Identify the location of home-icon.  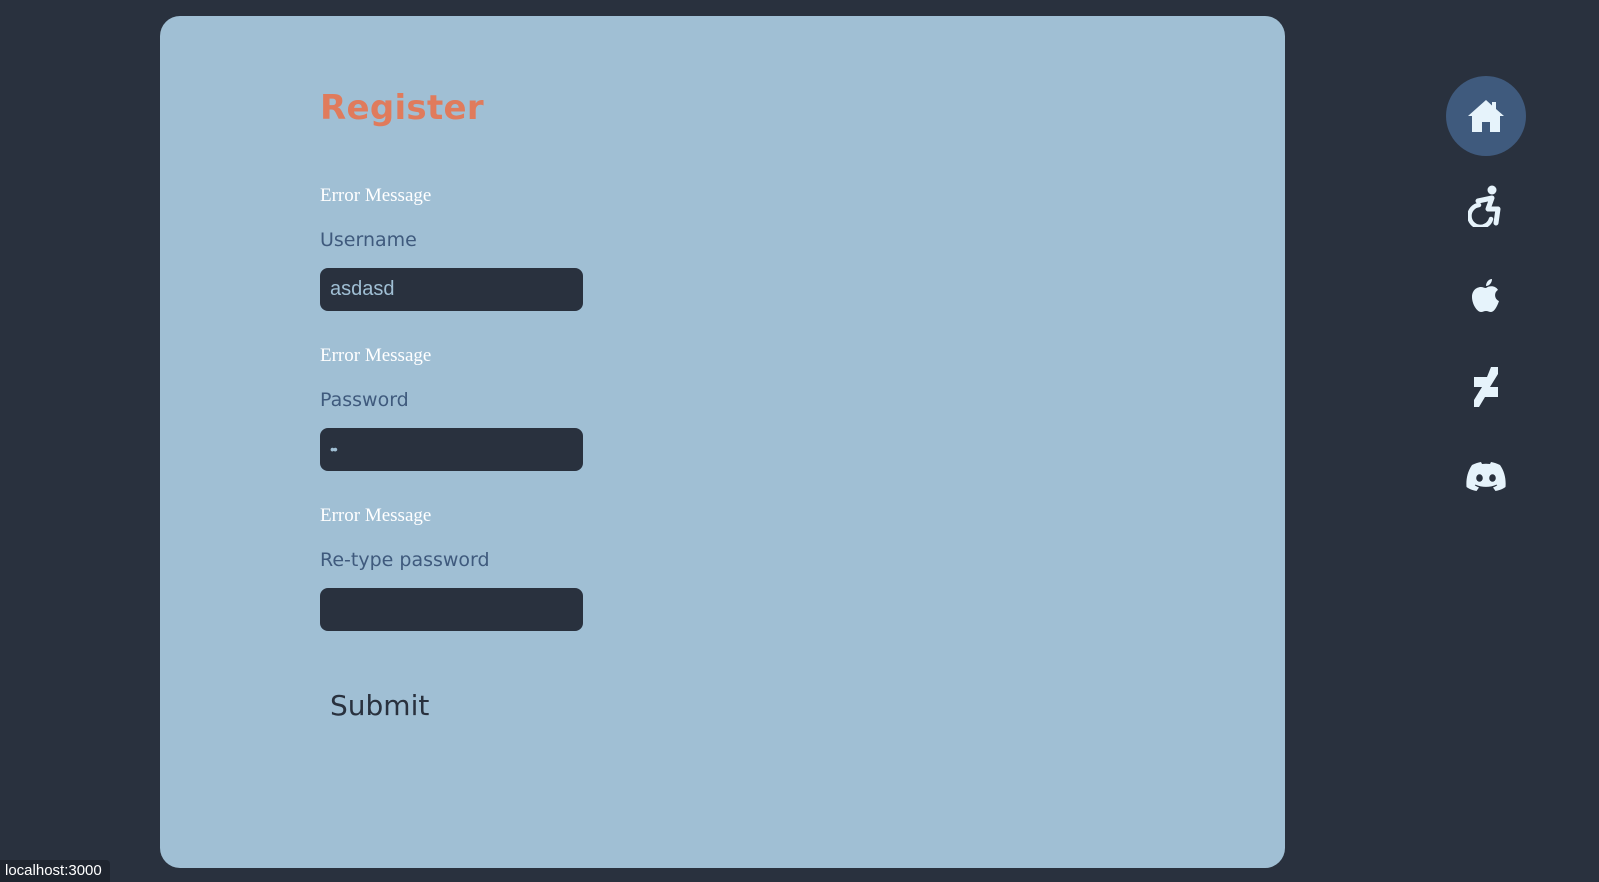
(1486, 116).